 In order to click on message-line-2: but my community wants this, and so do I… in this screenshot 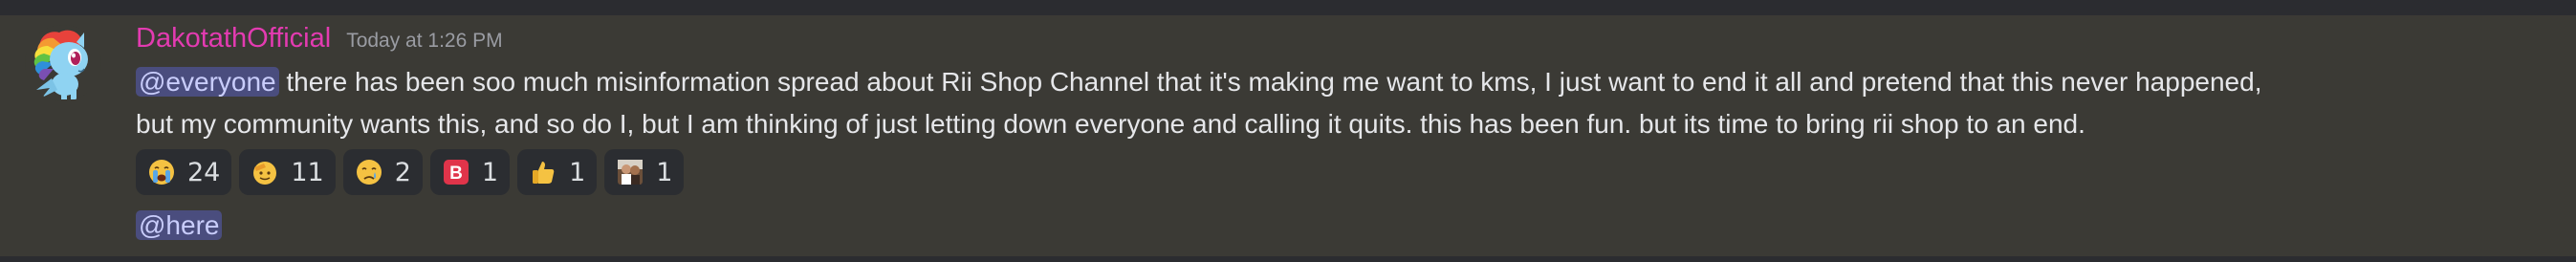, I will do `click(1110, 124)`.